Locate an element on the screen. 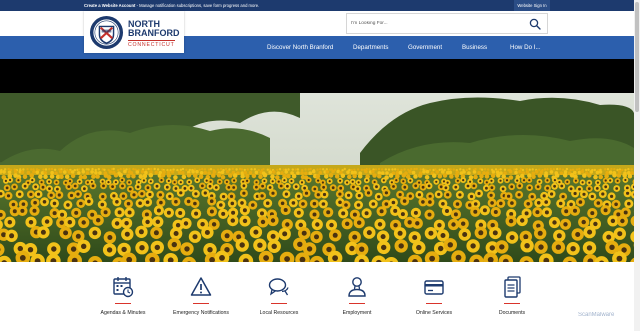 The height and width of the screenshot is (331, 640). town-seal-icon is located at coordinates (106, 32).